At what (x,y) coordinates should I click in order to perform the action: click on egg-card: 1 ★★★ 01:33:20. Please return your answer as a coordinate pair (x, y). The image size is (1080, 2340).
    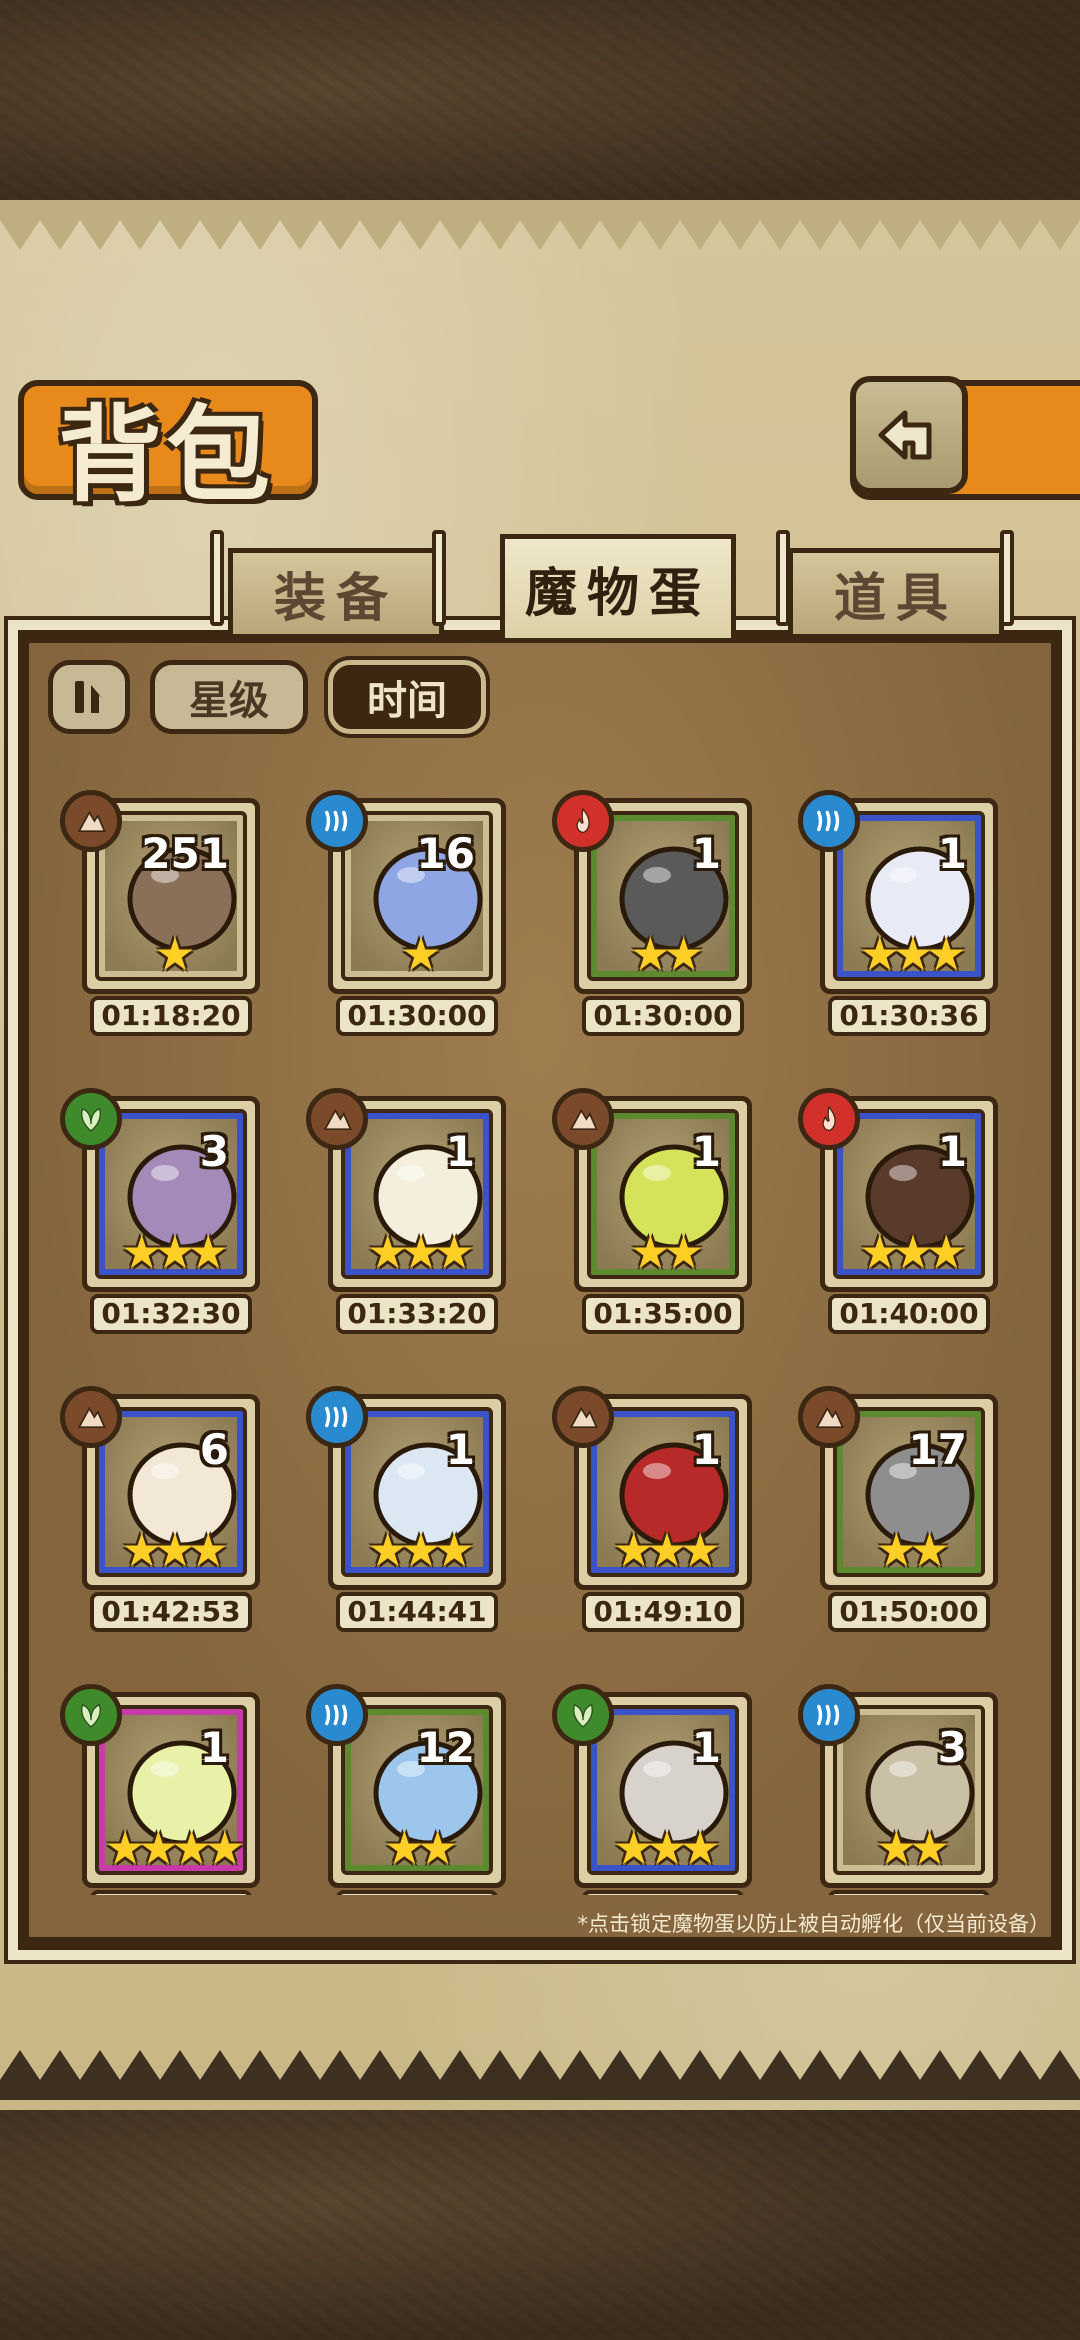
    Looking at the image, I should click on (406, 1213).